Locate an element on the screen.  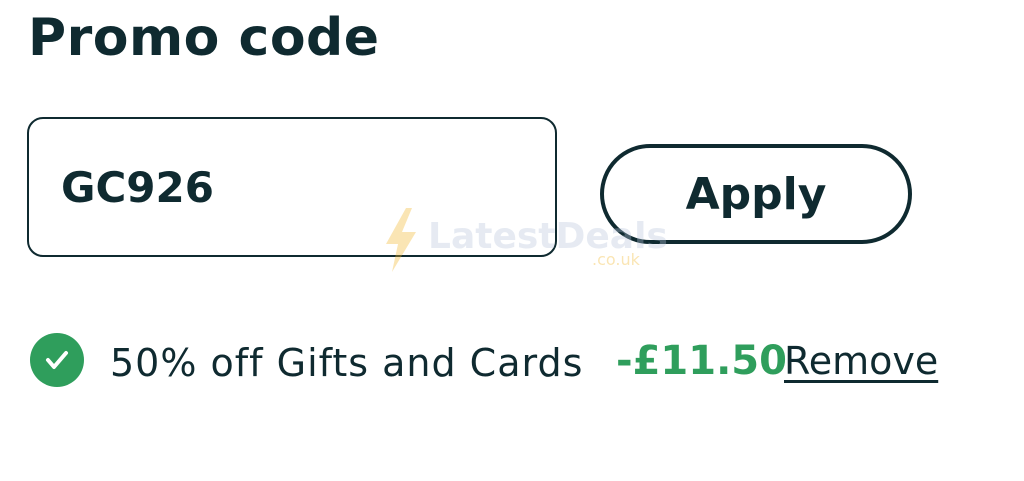
promo-description: 50% off Gifts and Cards is located at coordinates (347, 363).